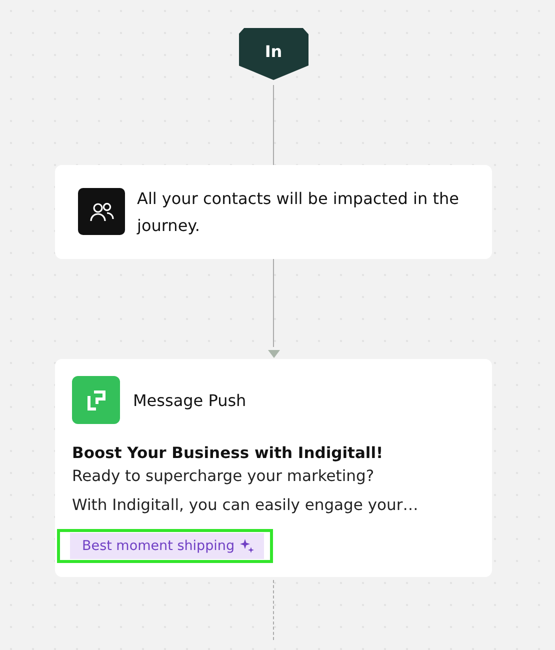  What do you see at coordinates (101, 211) in the screenshot?
I see `people-icon` at bounding box center [101, 211].